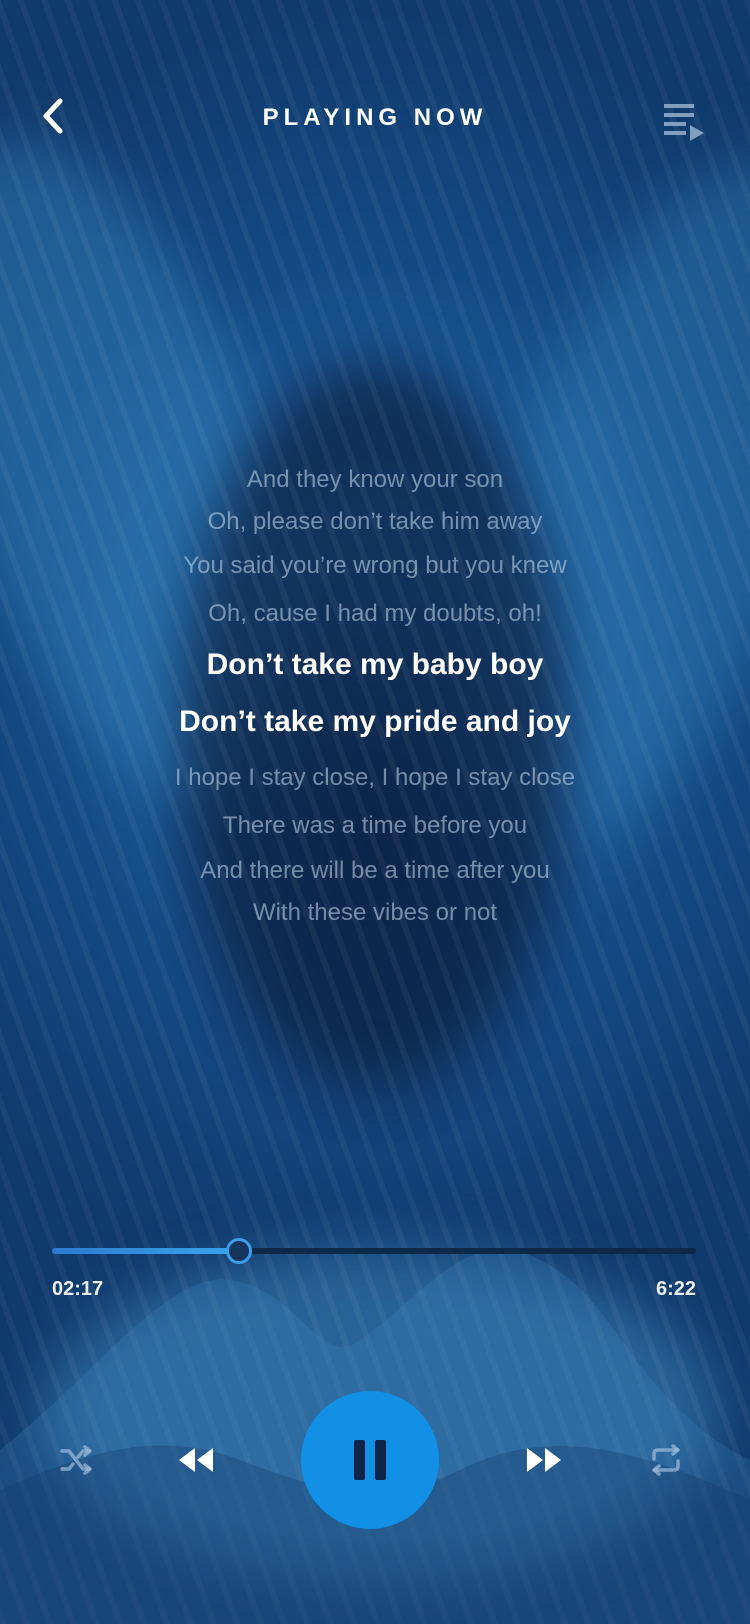  What do you see at coordinates (375, 521) in the screenshot?
I see `lyric-line: Oh, please don’t take him away` at bounding box center [375, 521].